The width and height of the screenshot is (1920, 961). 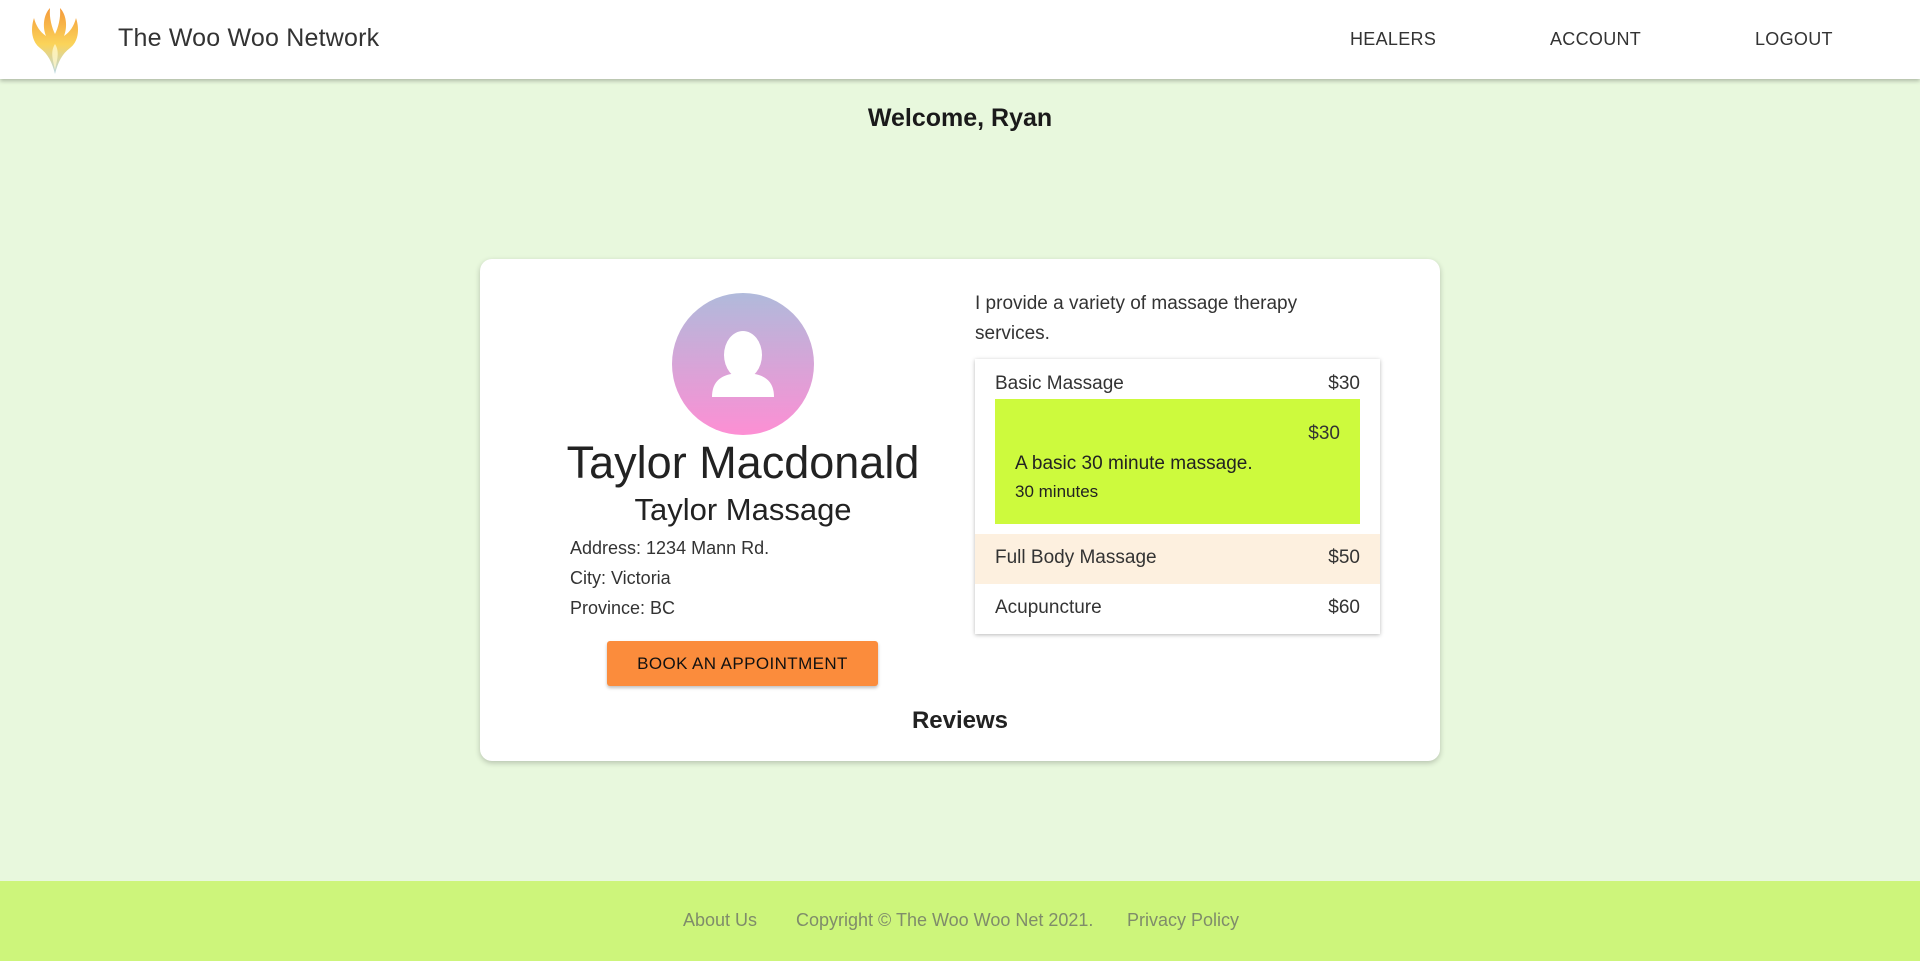 I want to click on province-text: Province: BC, so click(x=623, y=608).